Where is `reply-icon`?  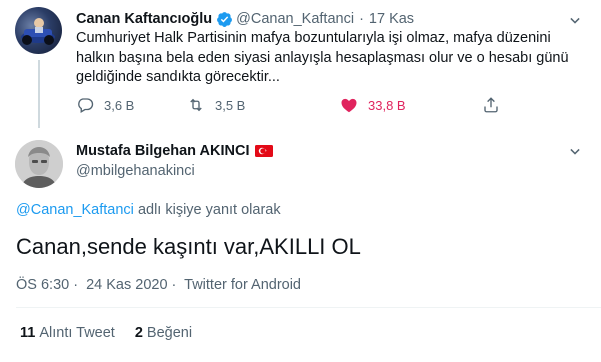
reply-icon is located at coordinates (86, 105).